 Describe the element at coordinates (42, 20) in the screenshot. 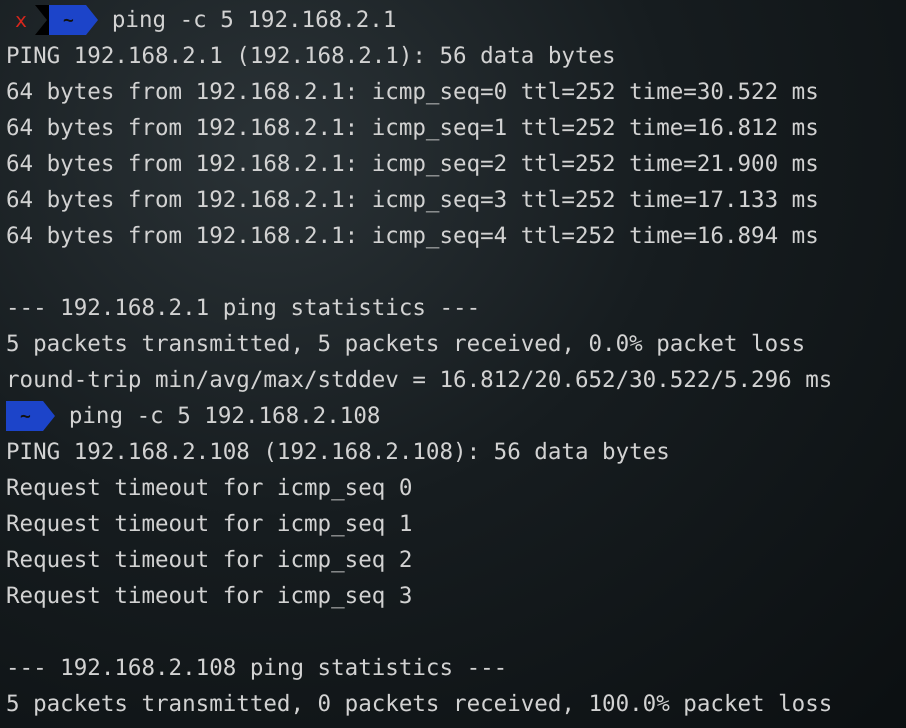

I see `chevron-icon` at that location.